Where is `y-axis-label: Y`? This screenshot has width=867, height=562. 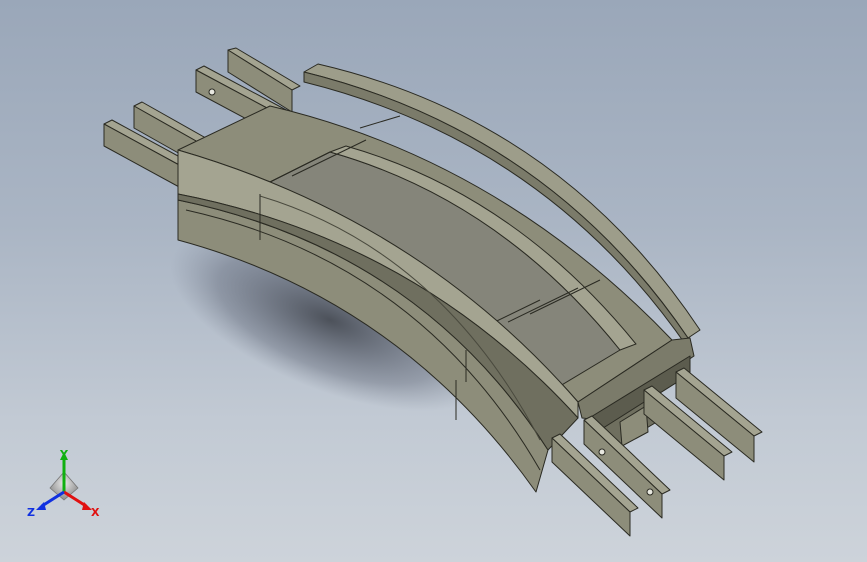 y-axis-label: Y is located at coordinates (64, 454).